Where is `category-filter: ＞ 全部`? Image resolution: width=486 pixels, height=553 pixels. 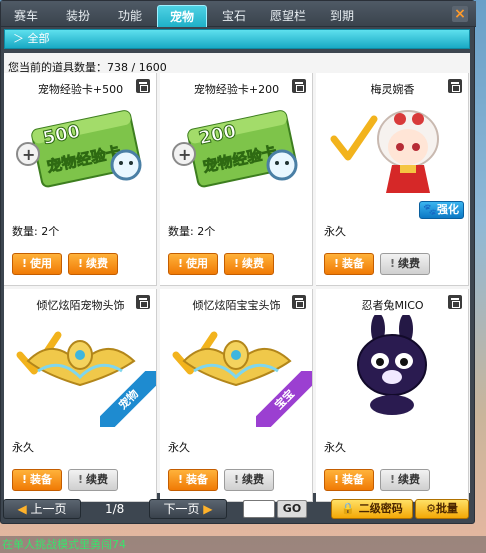 category-filter: ＞ 全部 is located at coordinates (237, 39).